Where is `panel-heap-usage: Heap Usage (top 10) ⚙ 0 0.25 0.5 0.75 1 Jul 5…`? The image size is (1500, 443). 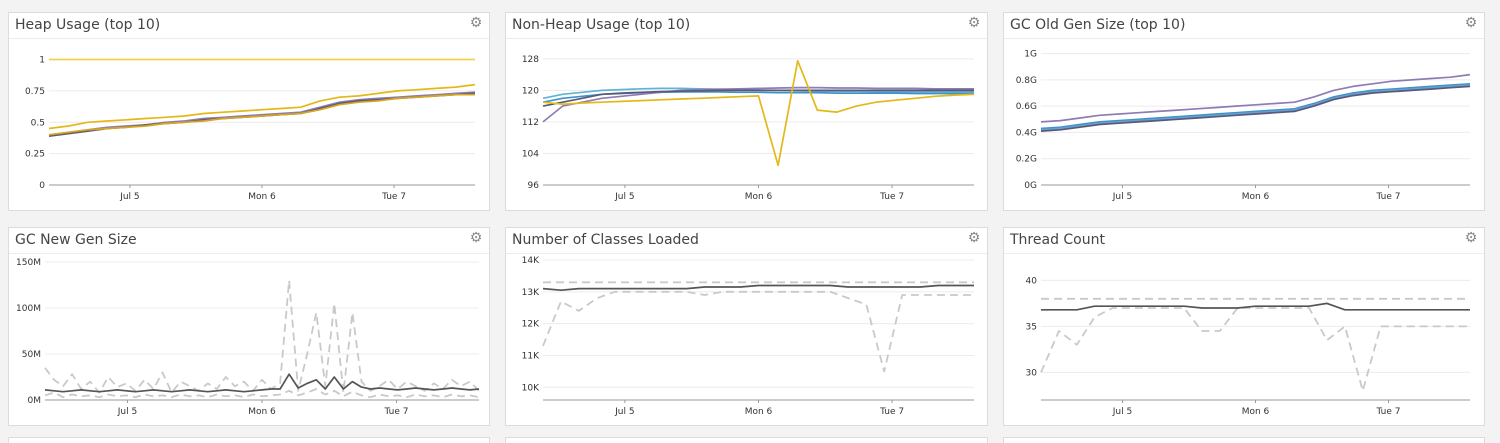 panel-heap-usage: Heap Usage (top 10) ⚙ 0 0.25 0.5 0.75 1 Jul 5… is located at coordinates (249, 111).